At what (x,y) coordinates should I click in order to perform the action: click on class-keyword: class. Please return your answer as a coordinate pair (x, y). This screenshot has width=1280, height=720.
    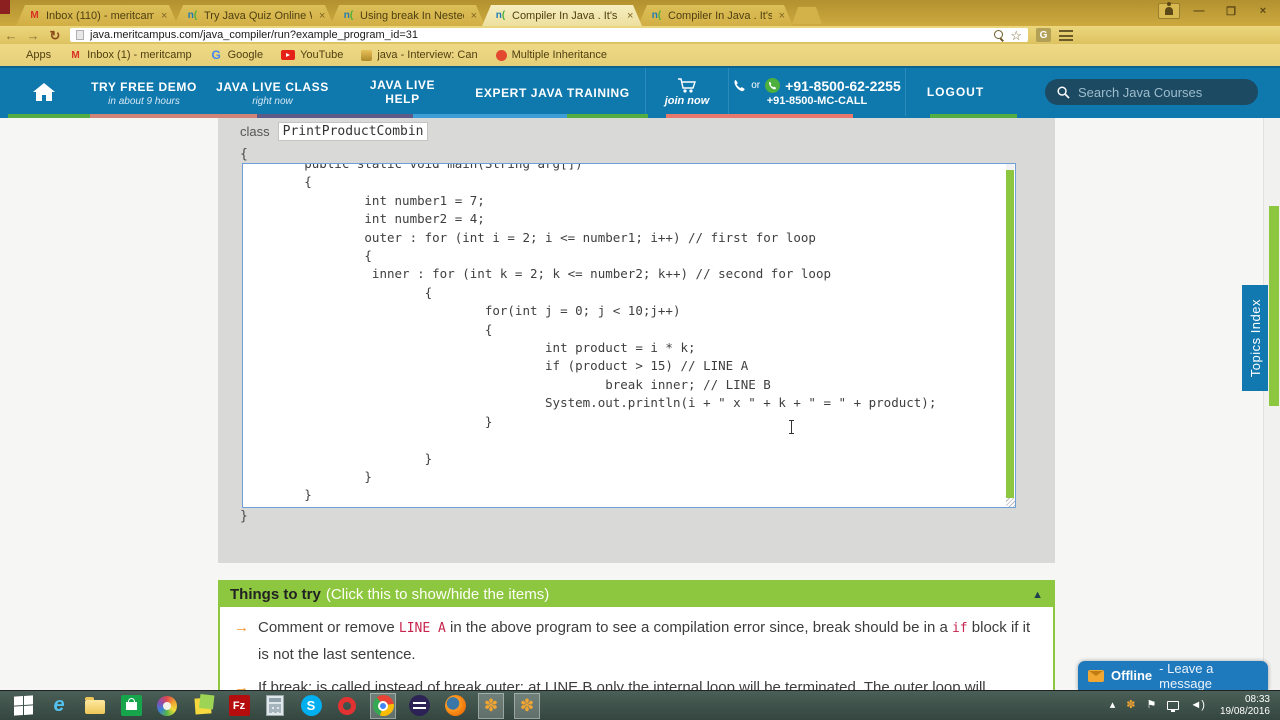
    Looking at the image, I should click on (255, 131).